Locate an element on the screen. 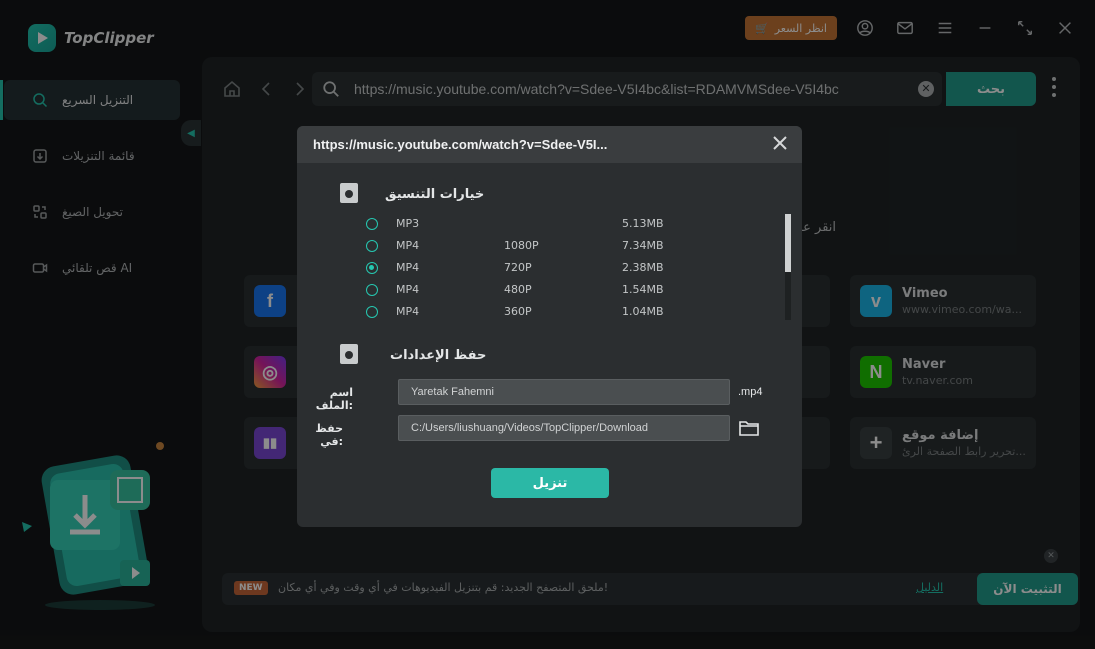  format-quality: 360P is located at coordinates (518, 311).